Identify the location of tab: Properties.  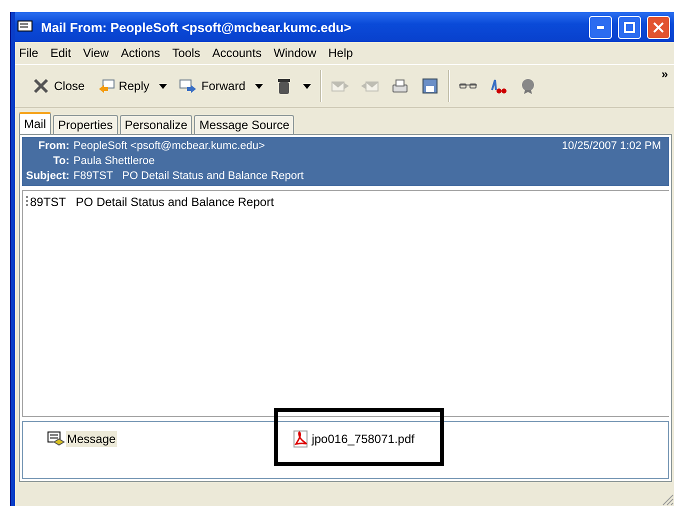
(85, 124).